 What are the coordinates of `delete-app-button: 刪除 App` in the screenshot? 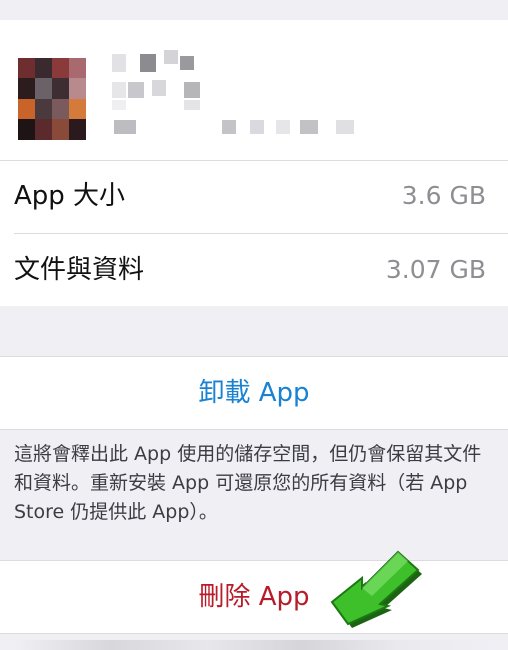 It's located at (254, 597).